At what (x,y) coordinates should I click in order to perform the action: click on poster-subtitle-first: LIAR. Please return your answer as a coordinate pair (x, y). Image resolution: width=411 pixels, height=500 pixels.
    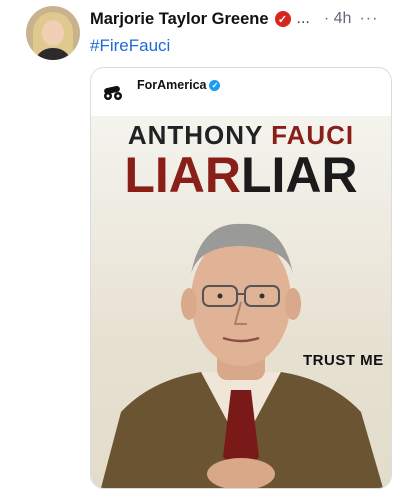
    Looking at the image, I should click on (182, 175).